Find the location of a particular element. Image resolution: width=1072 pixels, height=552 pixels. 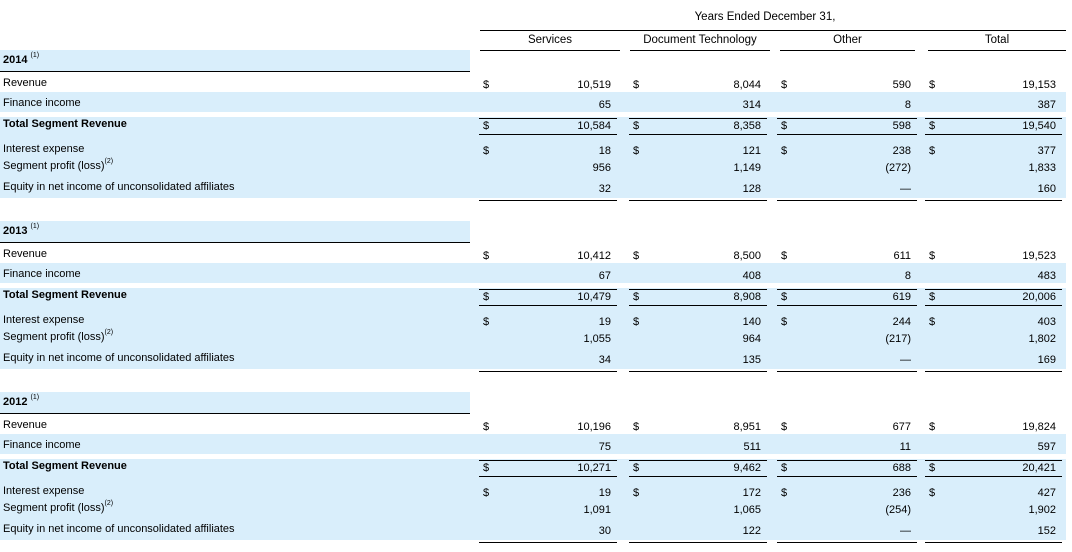

table-cell: 483 is located at coordinates (1046, 276).